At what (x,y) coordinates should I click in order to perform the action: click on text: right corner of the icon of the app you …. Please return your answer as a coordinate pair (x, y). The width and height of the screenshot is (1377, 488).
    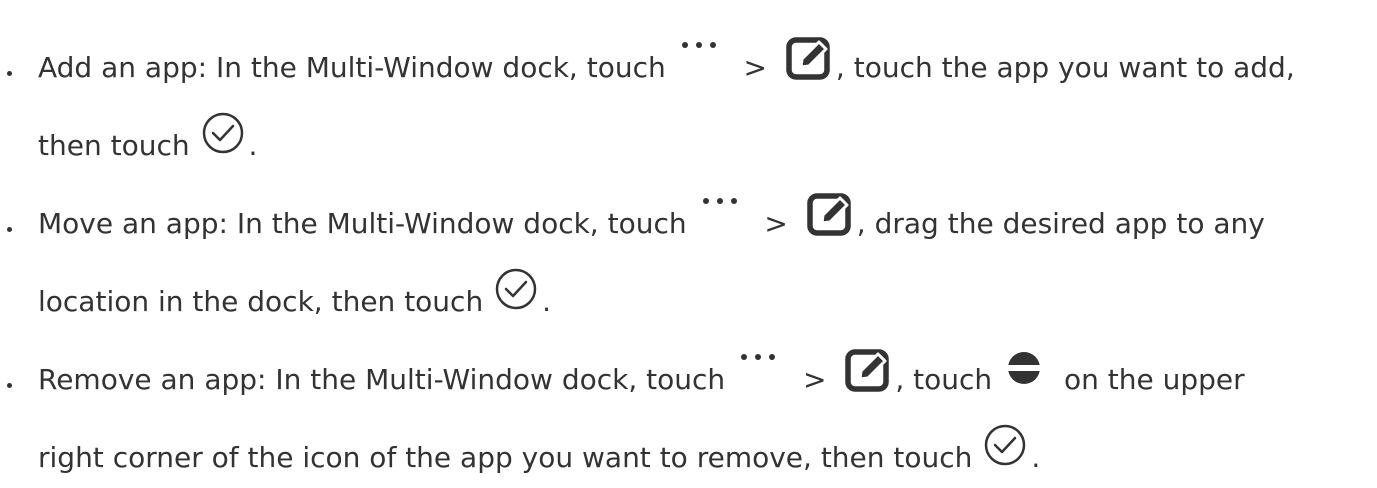
    Looking at the image, I should click on (505, 457).